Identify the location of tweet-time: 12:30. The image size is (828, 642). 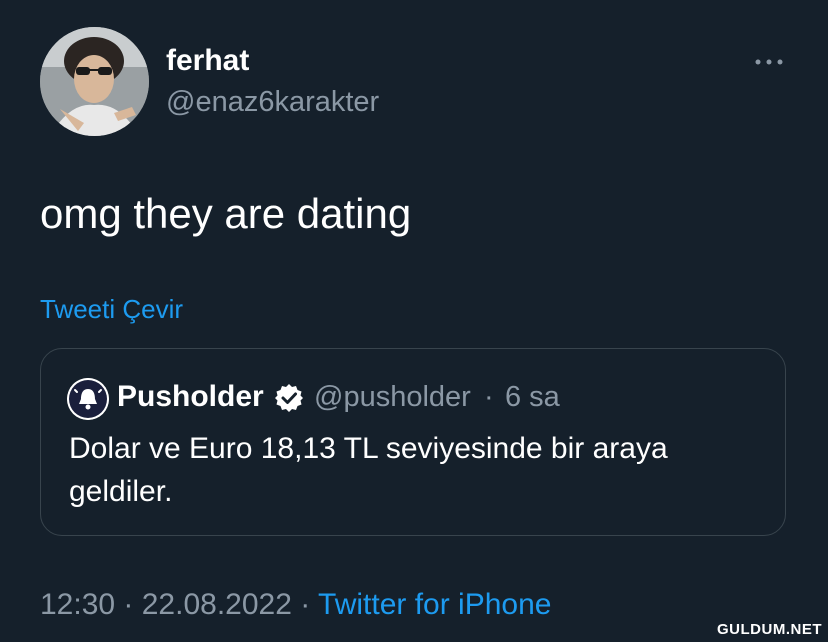
(77, 604).